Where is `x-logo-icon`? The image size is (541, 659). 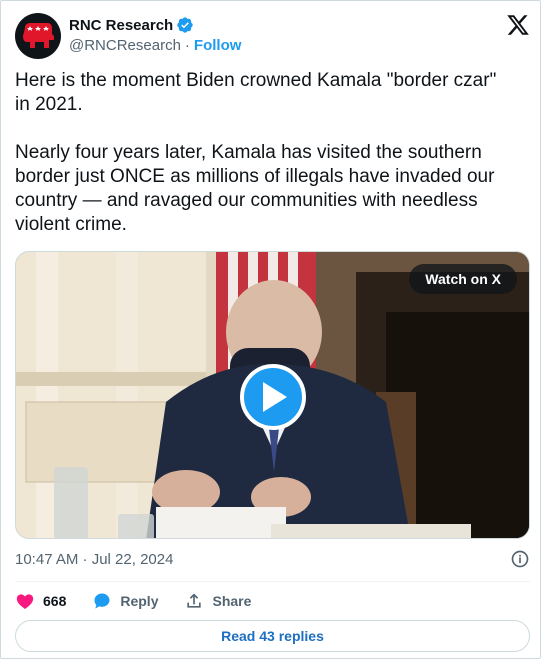
x-logo-icon is located at coordinates (518, 25).